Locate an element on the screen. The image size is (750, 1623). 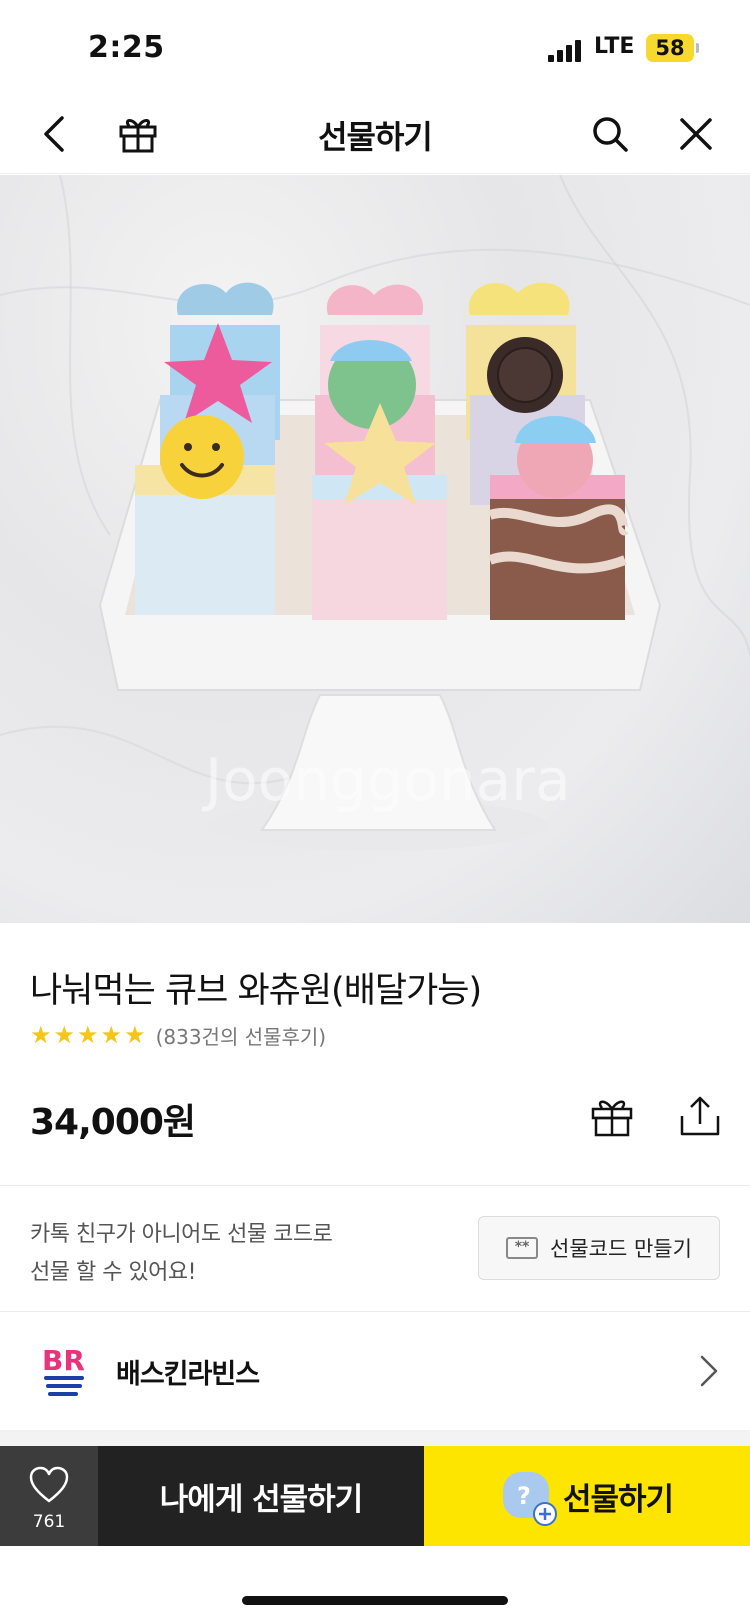
share-icon is located at coordinates (700, 1116).